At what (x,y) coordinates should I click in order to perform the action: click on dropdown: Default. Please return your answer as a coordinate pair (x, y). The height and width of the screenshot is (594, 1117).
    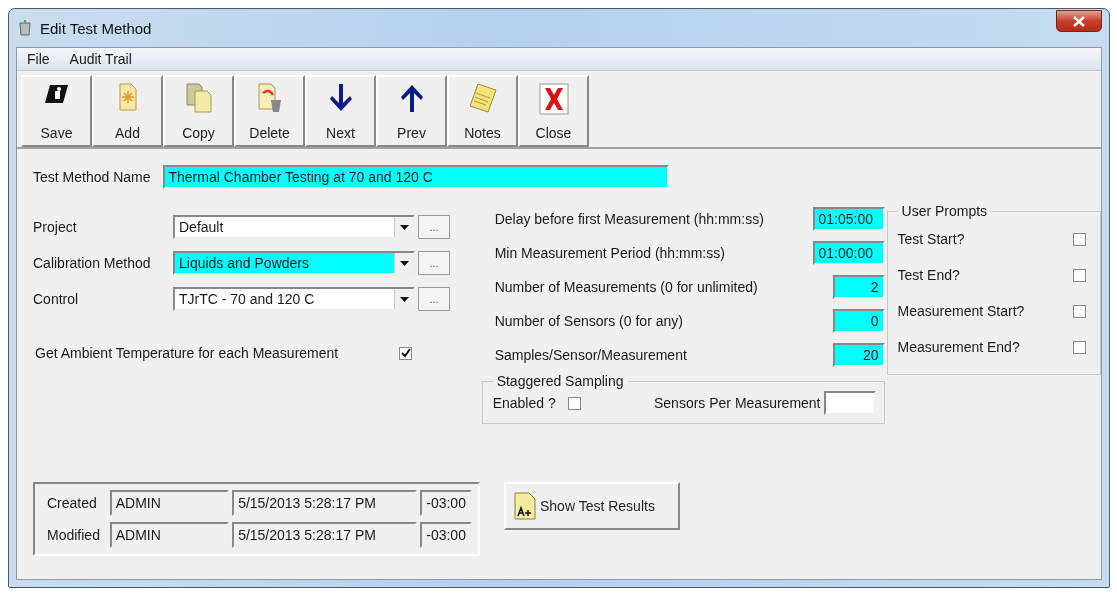
    Looking at the image, I should click on (294, 227).